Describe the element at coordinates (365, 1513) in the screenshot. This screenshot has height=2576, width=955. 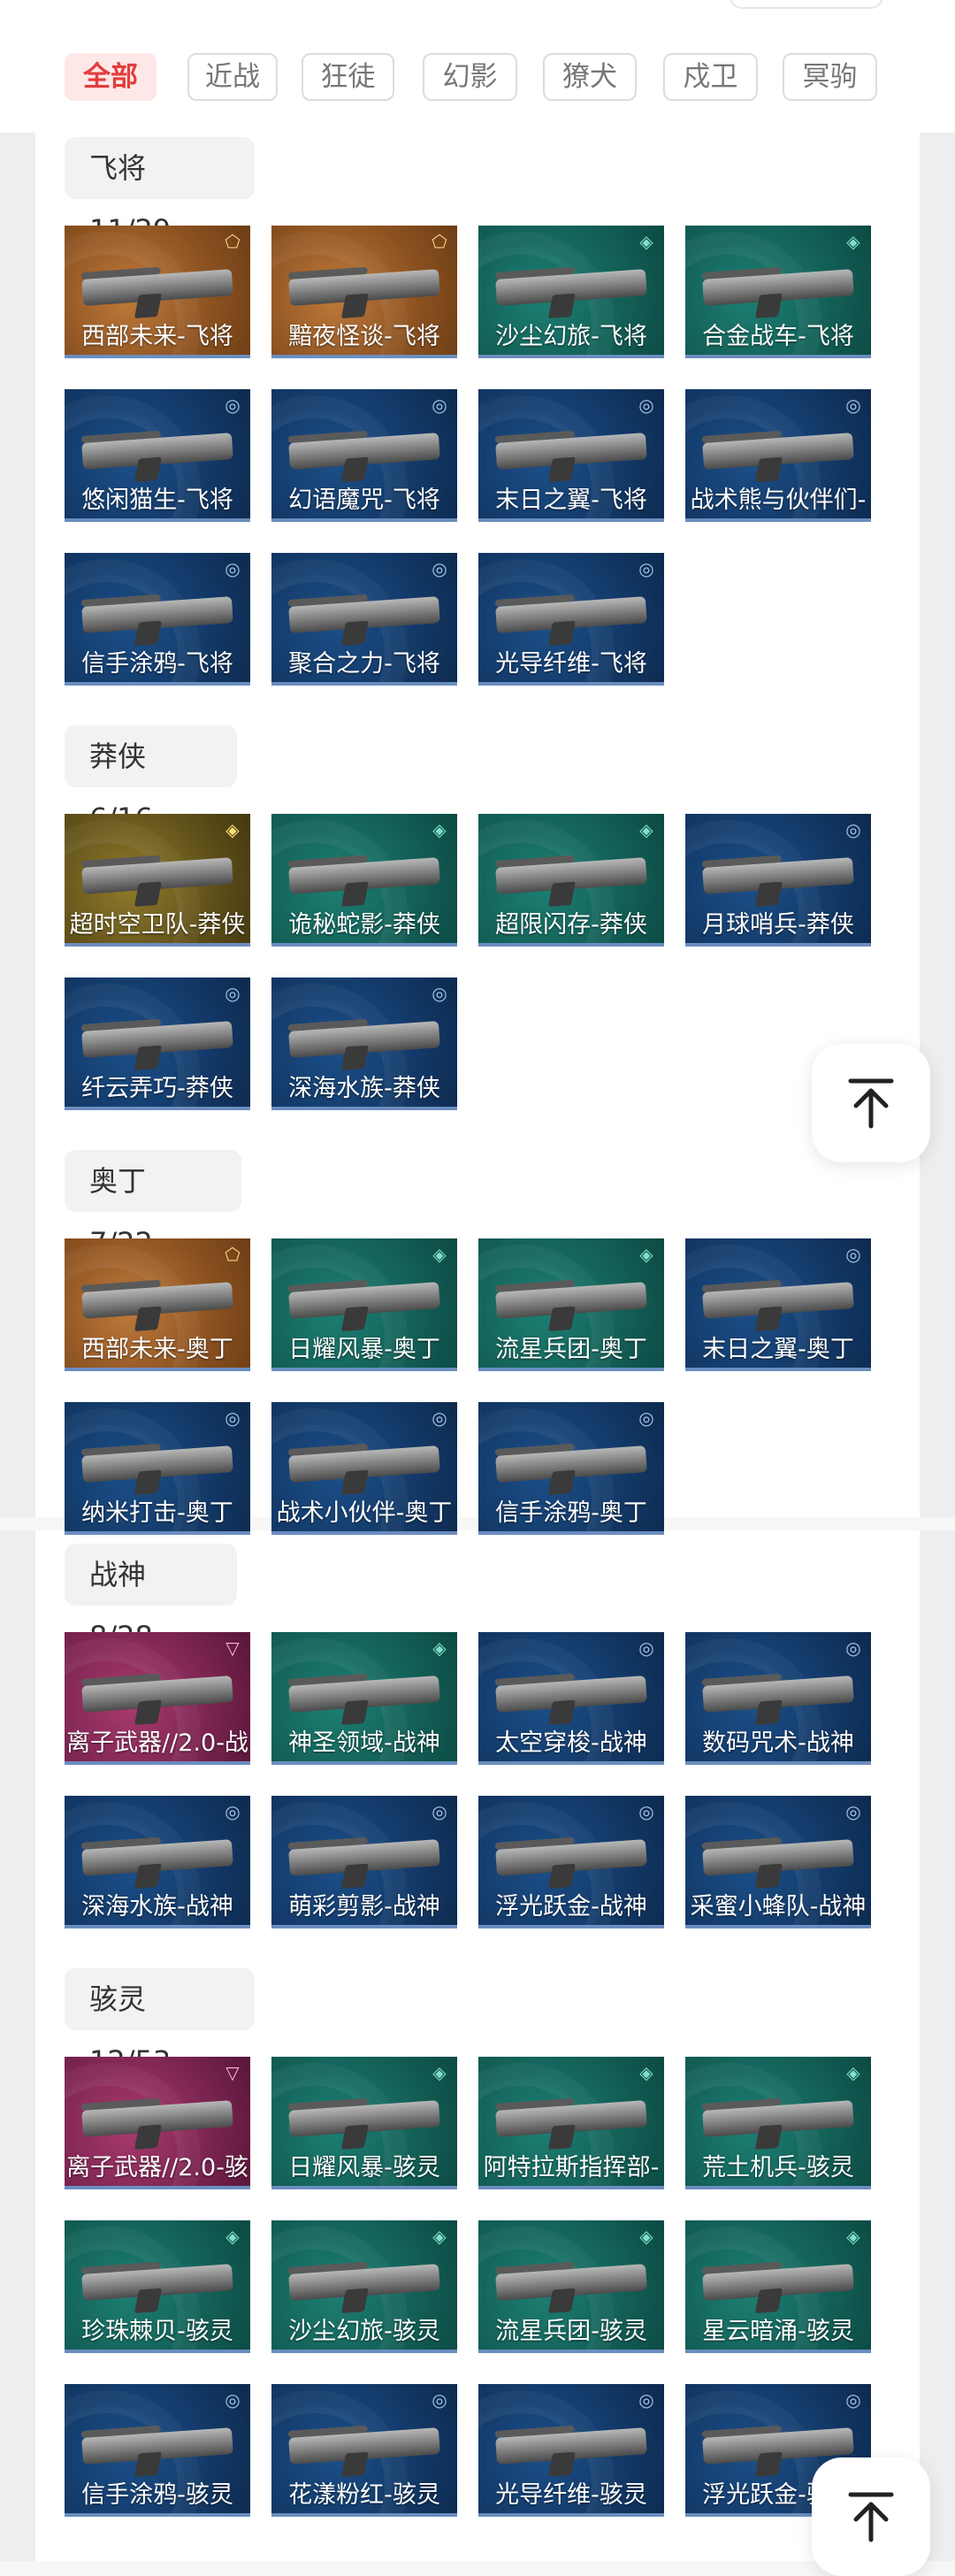
I see `skin-name: 战术小伙伴-奥丁` at that location.